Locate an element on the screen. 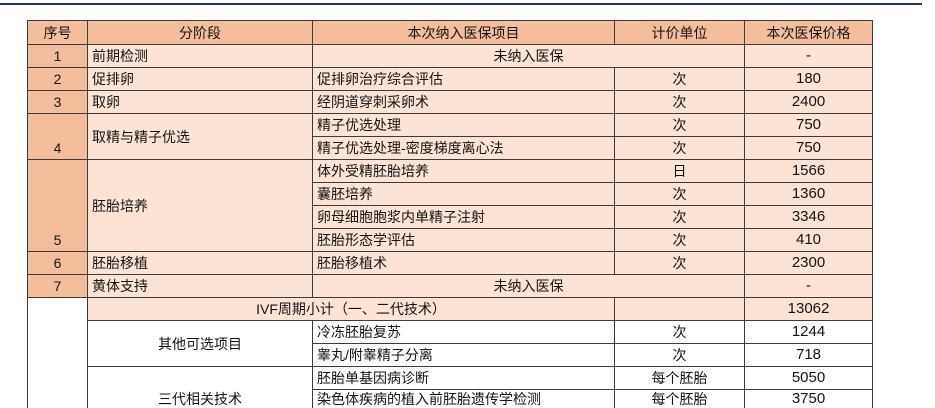 The image size is (935, 408). header-cell-unit: 计价单位 is located at coordinates (679, 32).